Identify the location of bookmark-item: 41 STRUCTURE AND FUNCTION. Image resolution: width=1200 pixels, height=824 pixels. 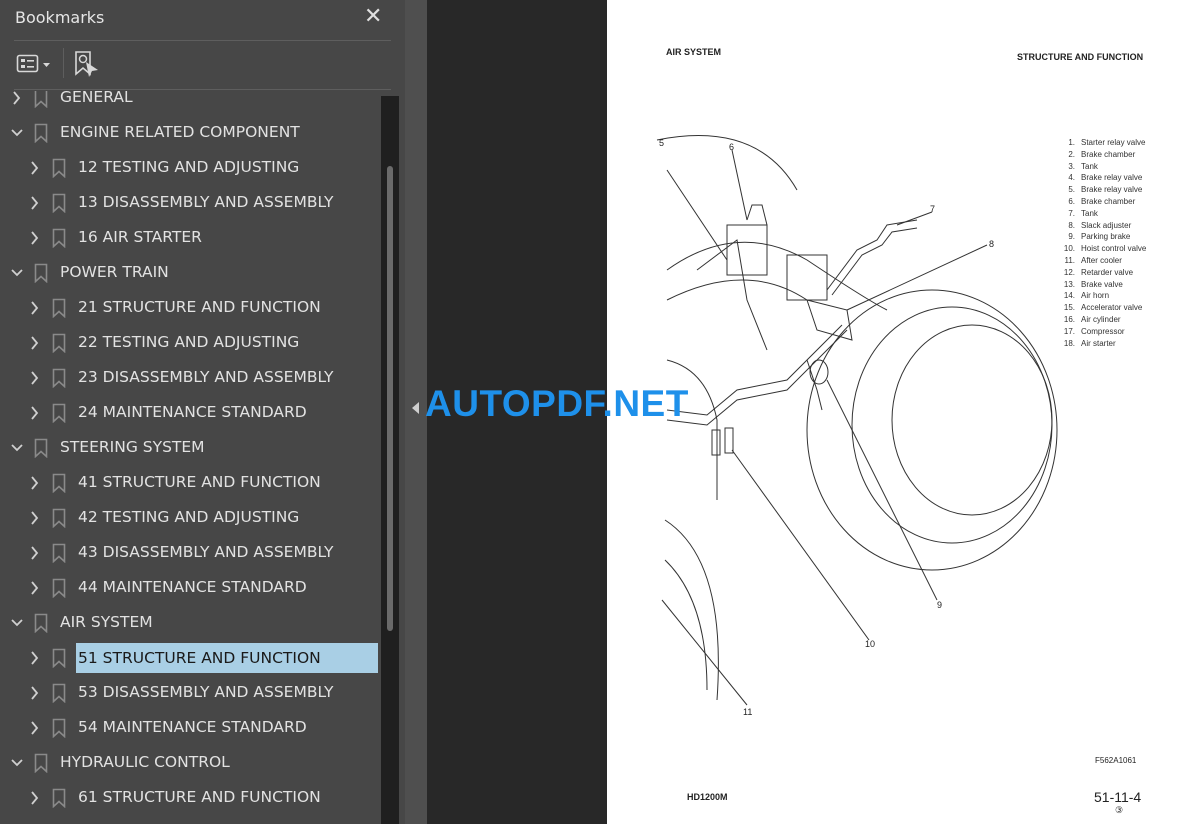
(190, 483).